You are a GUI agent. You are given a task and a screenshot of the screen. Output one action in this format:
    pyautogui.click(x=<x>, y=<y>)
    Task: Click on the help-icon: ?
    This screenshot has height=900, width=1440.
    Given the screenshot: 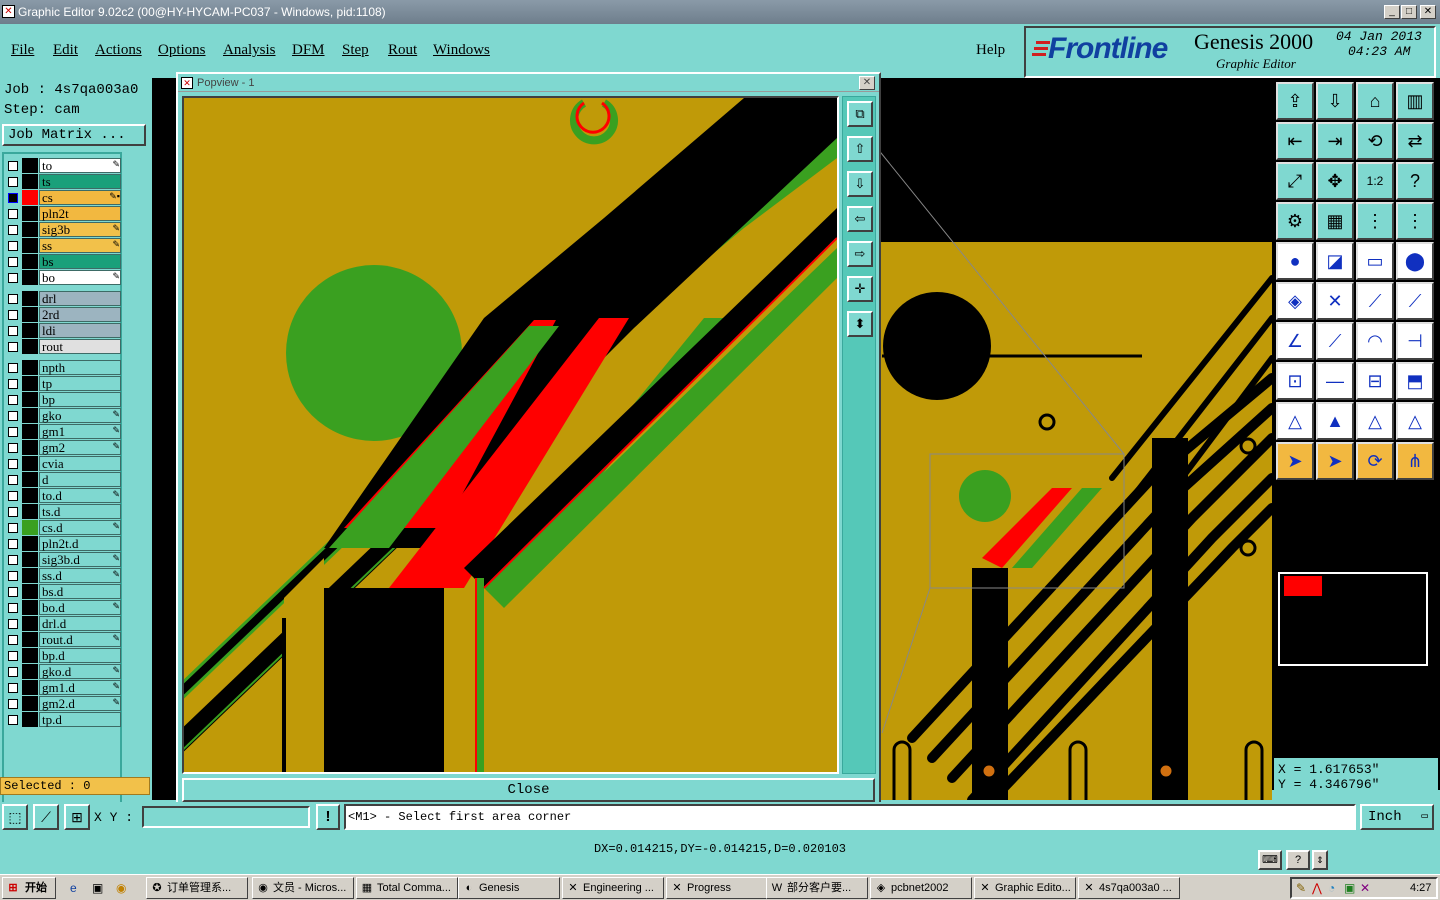 What is the action you would take?
    pyautogui.click(x=1298, y=860)
    